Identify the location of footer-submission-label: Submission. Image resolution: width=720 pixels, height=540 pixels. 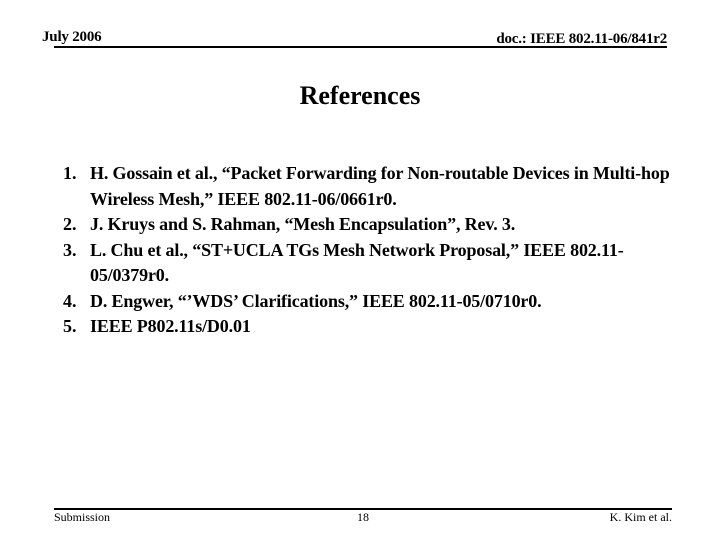
(82, 517).